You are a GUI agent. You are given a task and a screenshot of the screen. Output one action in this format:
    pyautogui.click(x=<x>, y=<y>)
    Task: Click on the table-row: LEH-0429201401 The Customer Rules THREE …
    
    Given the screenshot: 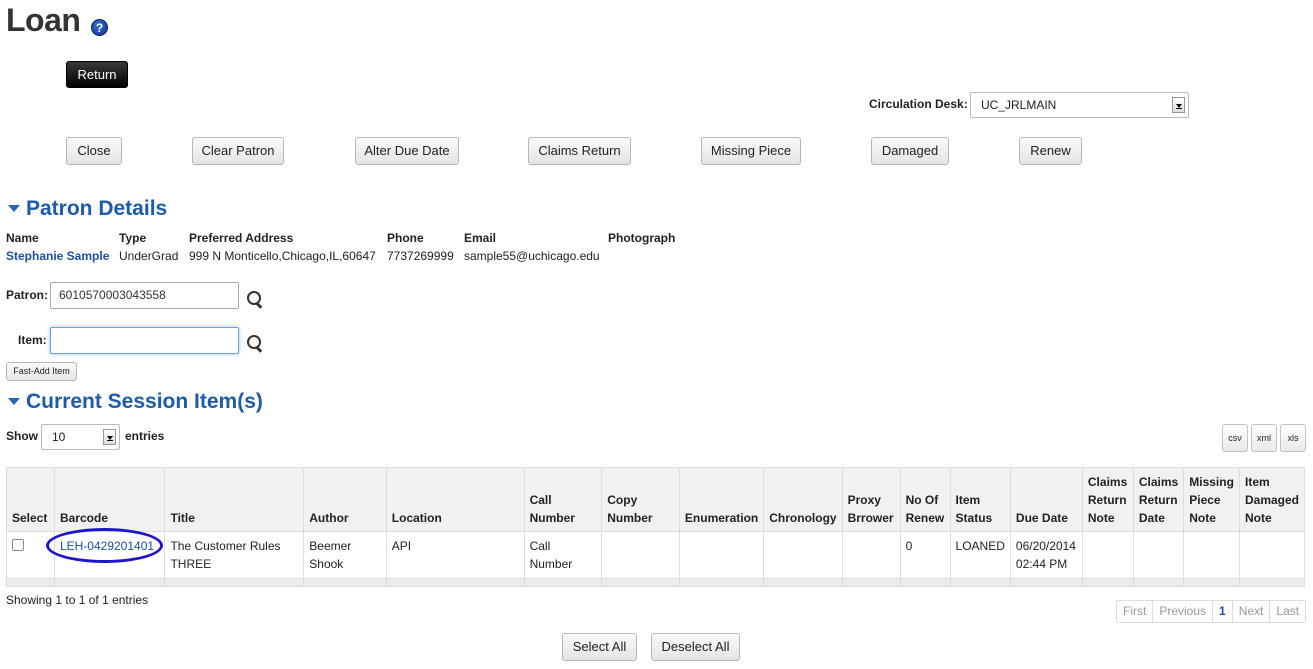 What is the action you would take?
    pyautogui.click(x=656, y=555)
    